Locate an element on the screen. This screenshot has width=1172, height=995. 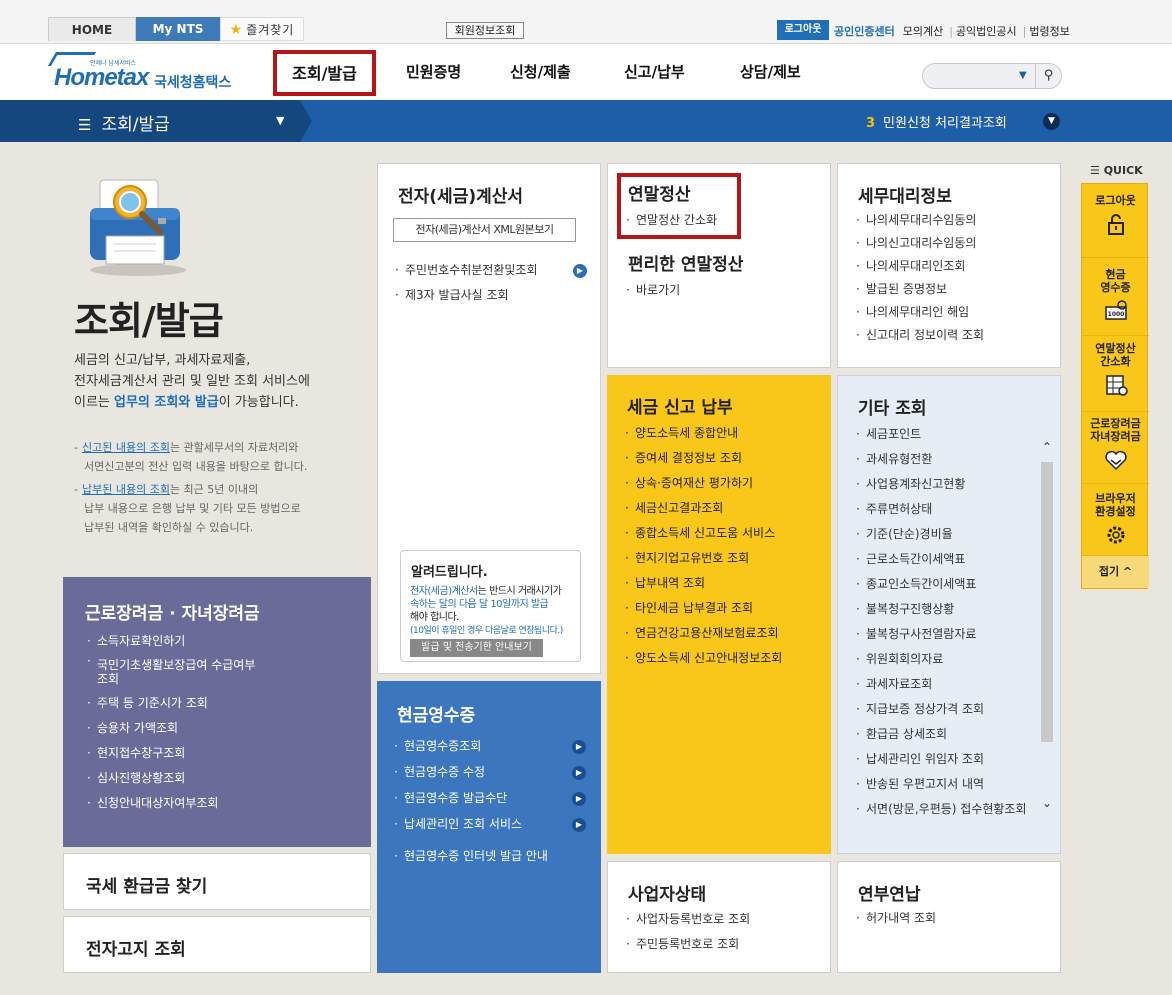
list-item: 나의세무대리인조회 is located at coordinates (919, 266).